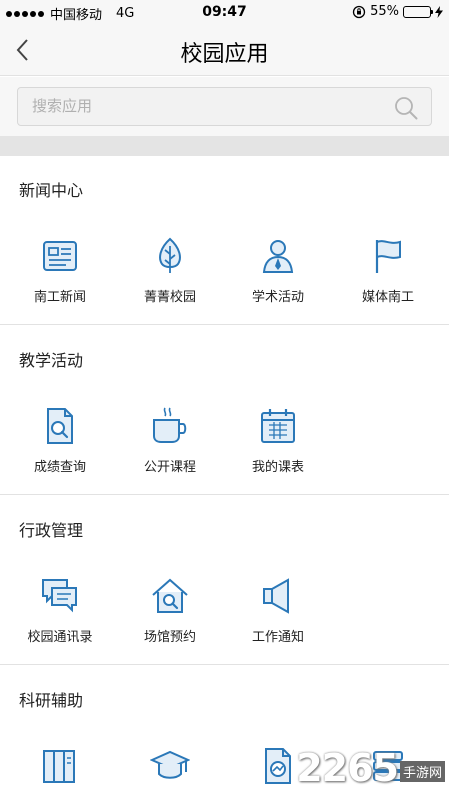 This screenshot has width=449, height=800. Describe the element at coordinates (384, 11) in the screenshot. I see `battery-percent: 55%` at that location.